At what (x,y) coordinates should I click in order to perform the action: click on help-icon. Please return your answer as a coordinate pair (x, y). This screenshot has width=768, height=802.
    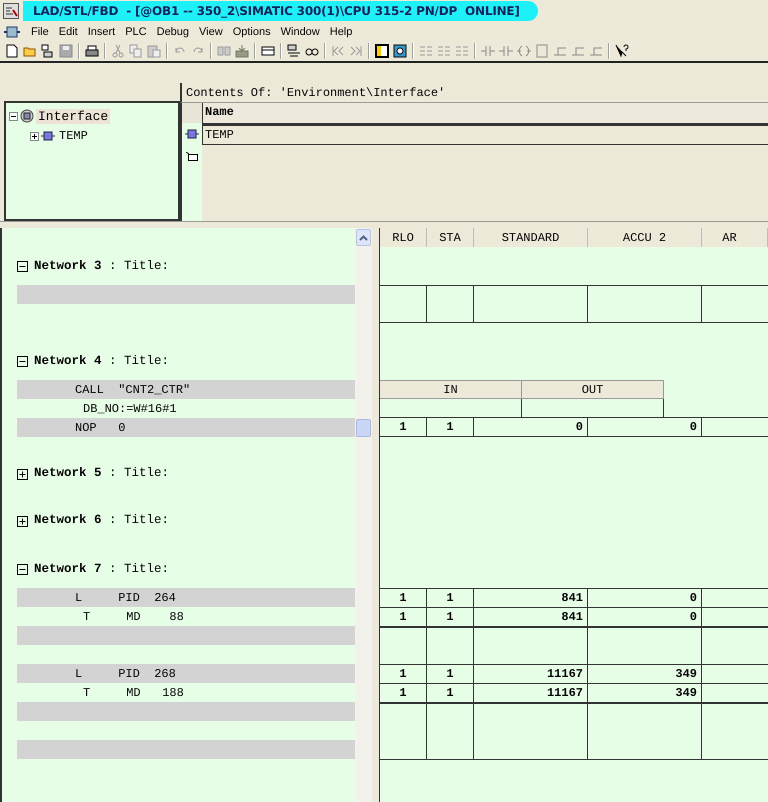
    Looking at the image, I should click on (622, 51).